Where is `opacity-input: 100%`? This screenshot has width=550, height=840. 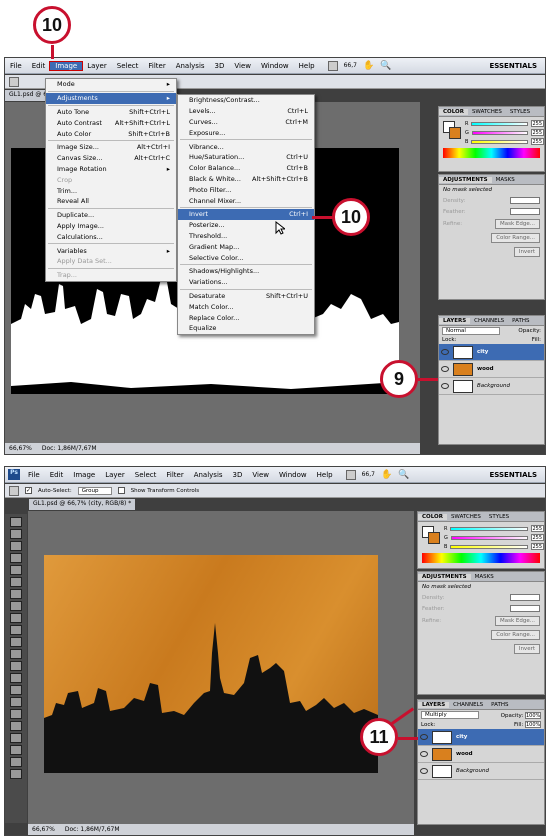
opacity-input: 100% is located at coordinates (533, 715).